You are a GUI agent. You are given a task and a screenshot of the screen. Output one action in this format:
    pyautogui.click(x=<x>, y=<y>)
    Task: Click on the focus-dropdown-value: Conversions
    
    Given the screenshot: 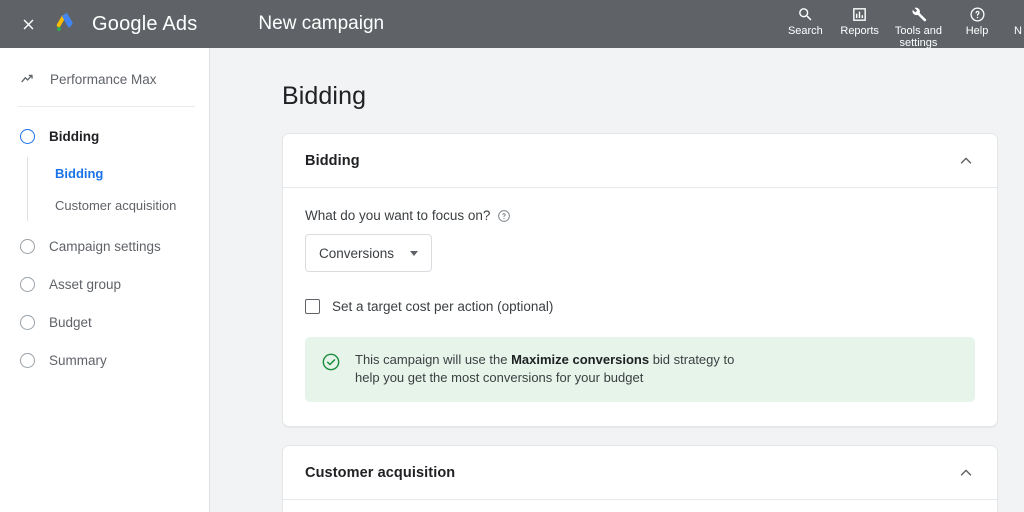 What is the action you would take?
    pyautogui.click(x=357, y=253)
    